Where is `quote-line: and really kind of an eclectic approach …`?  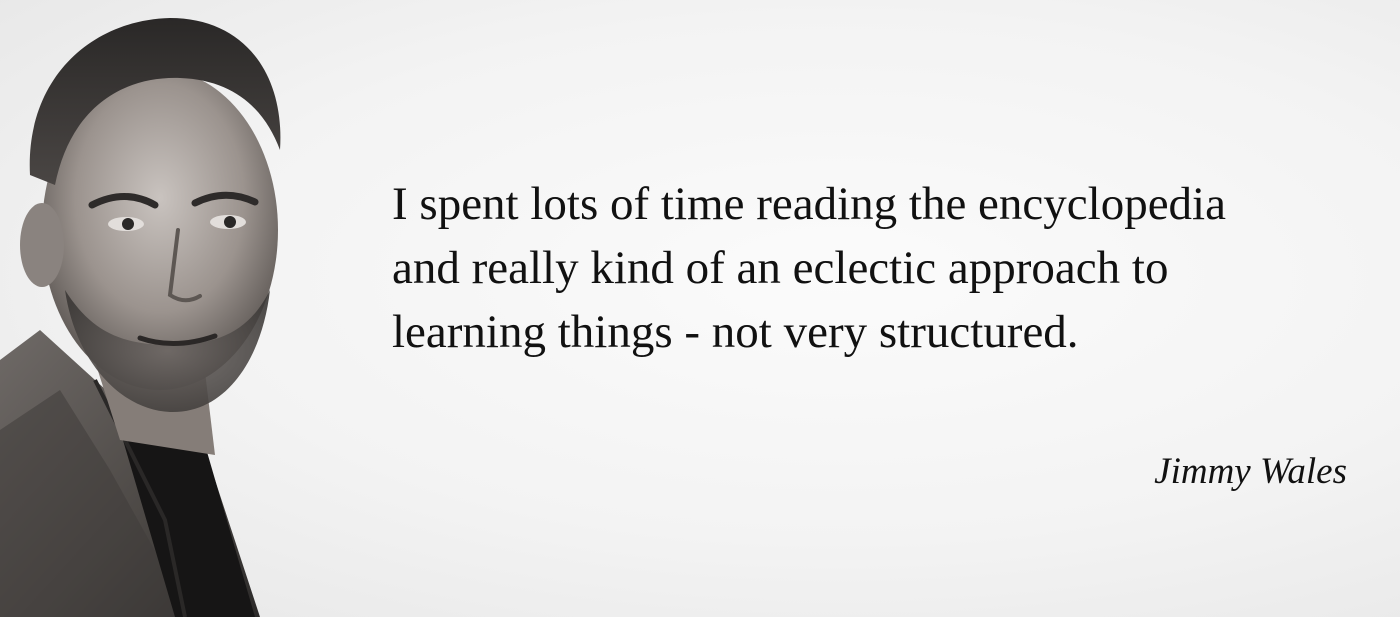
quote-line: and really kind of an eclectic approach … is located at coordinates (780, 268).